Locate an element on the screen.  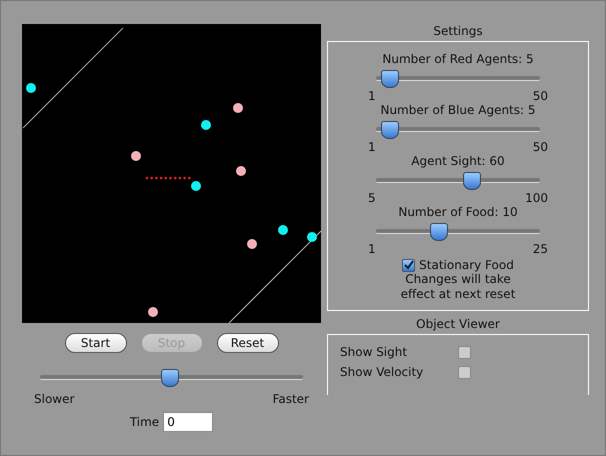
slider-min-label: 5 is located at coordinates (372, 198).